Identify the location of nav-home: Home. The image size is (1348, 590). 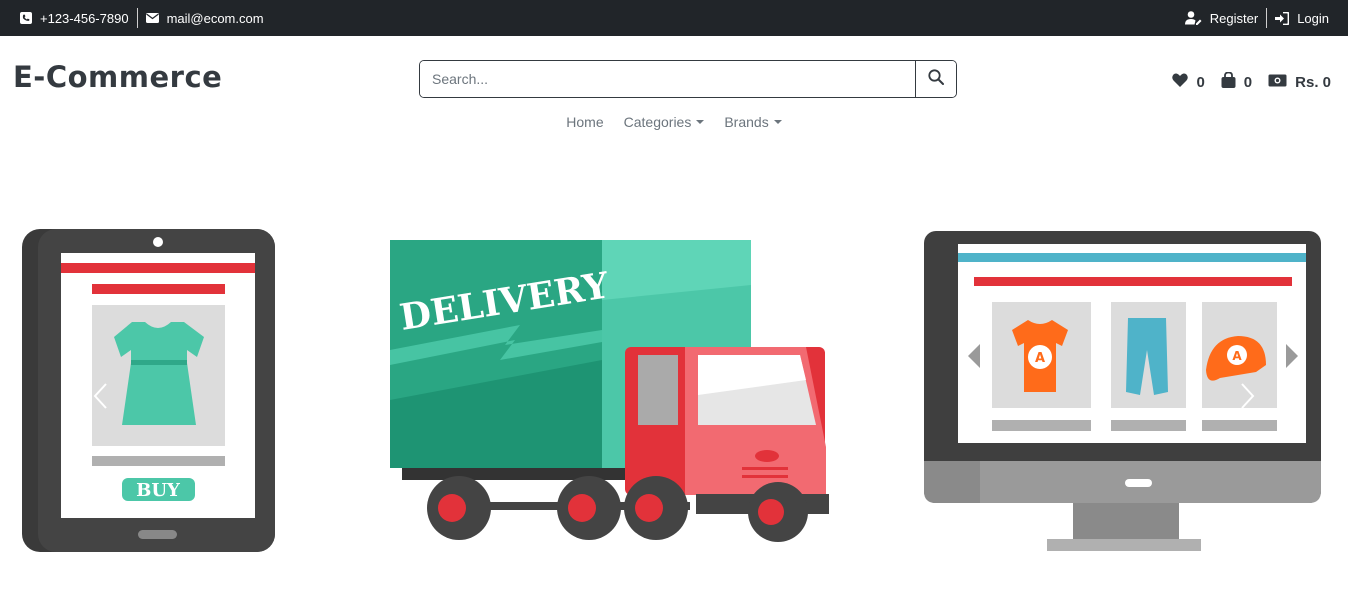
(584, 122).